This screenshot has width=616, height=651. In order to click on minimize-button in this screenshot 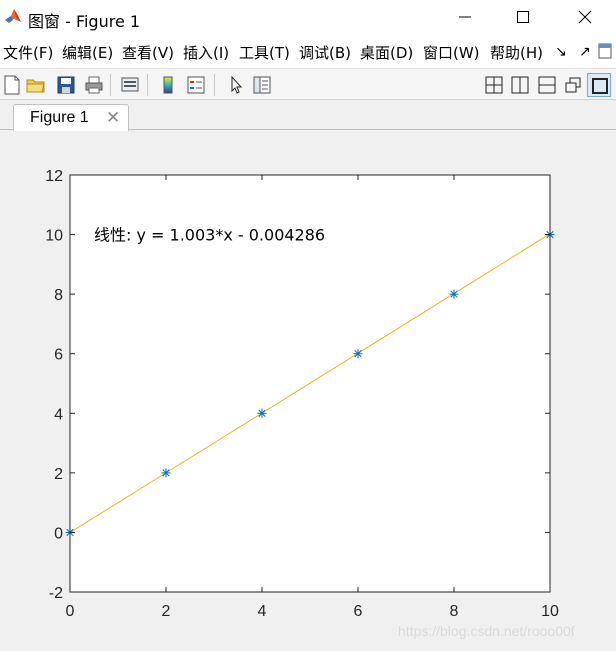, I will do `click(465, 17)`.